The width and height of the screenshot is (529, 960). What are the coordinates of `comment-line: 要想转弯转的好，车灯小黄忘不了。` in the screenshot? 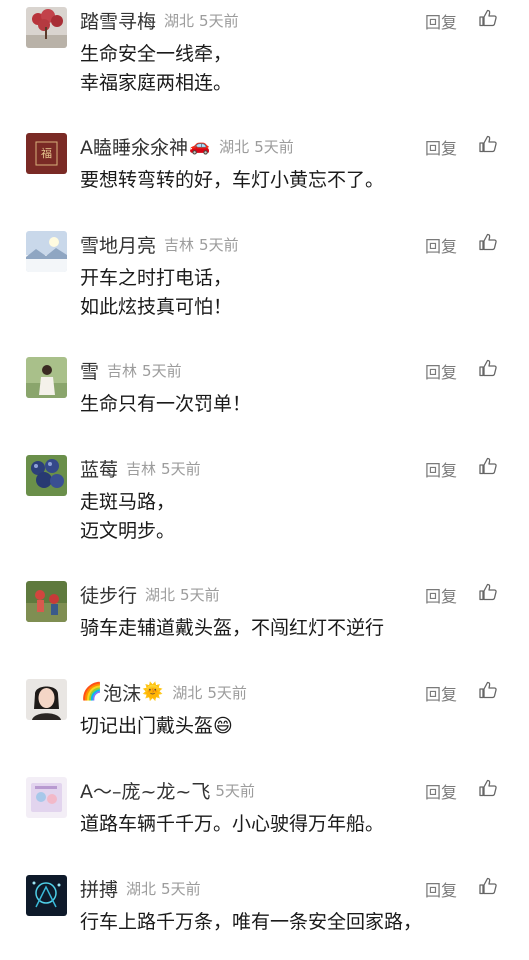 It's located at (232, 180).